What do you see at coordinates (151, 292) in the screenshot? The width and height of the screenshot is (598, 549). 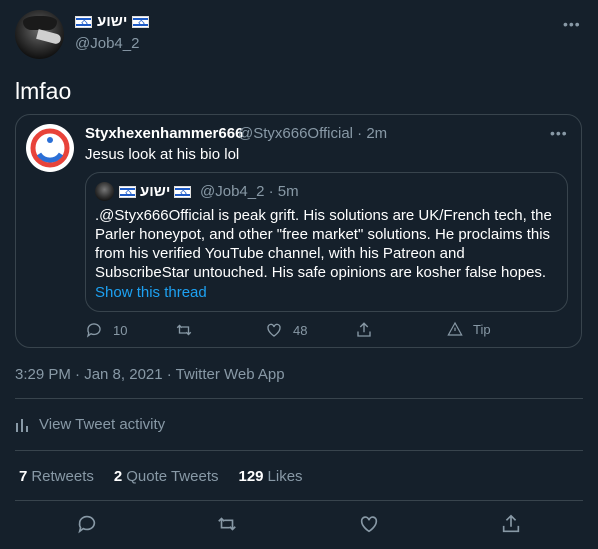 I see `show-thread-link: Show this thread` at bounding box center [151, 292].